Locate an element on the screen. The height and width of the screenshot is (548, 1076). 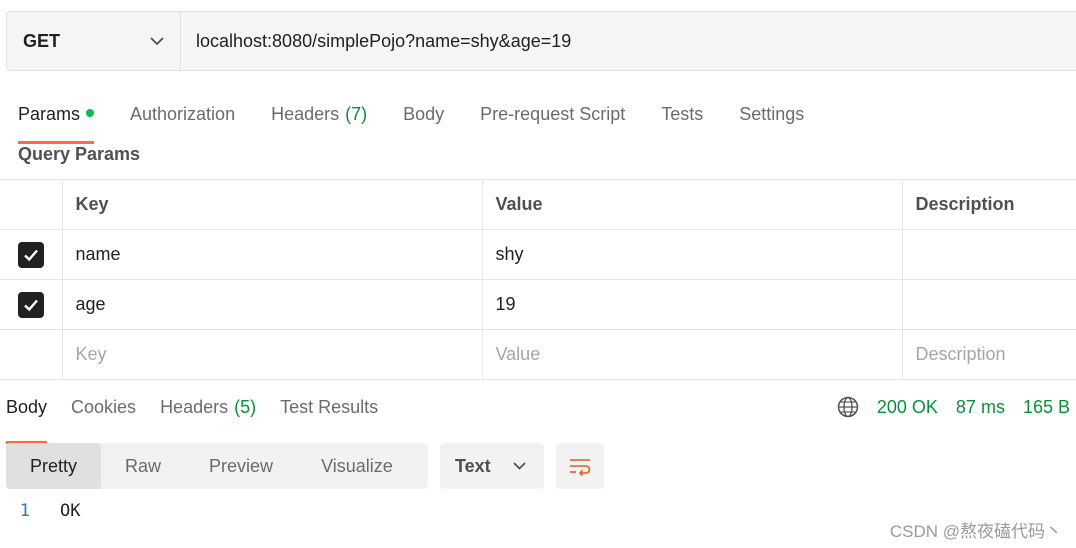
view-raw-button: Raw is located at coordinates (143, 466).